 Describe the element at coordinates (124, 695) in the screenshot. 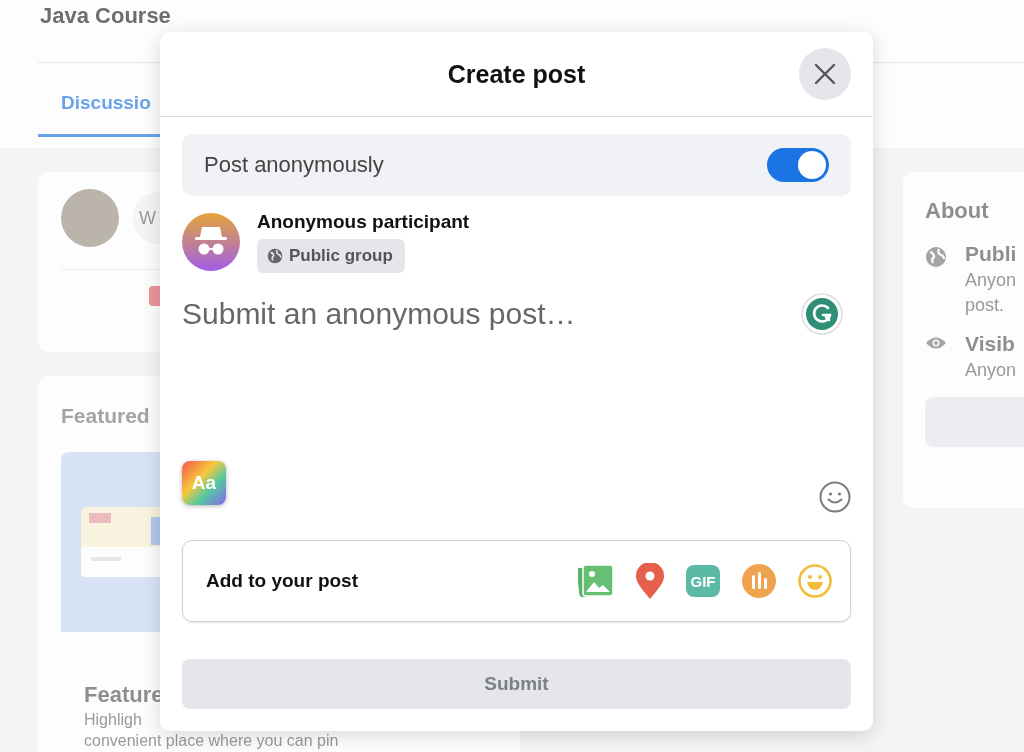

I see `card-title: Feature` at that location.